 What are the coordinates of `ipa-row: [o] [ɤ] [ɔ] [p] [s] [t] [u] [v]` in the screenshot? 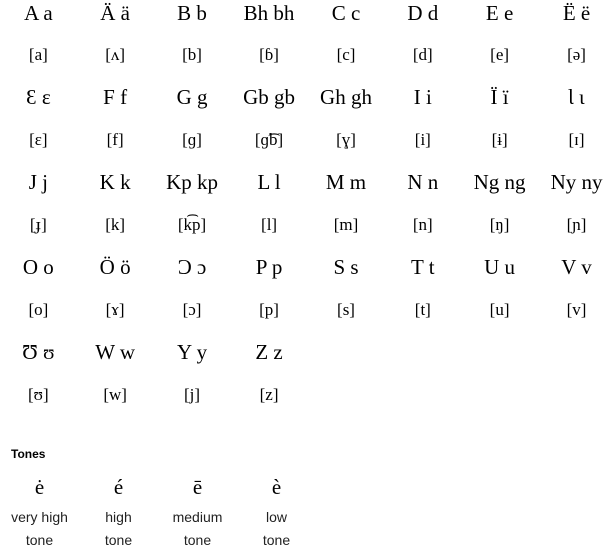 It's located at (307, 309).